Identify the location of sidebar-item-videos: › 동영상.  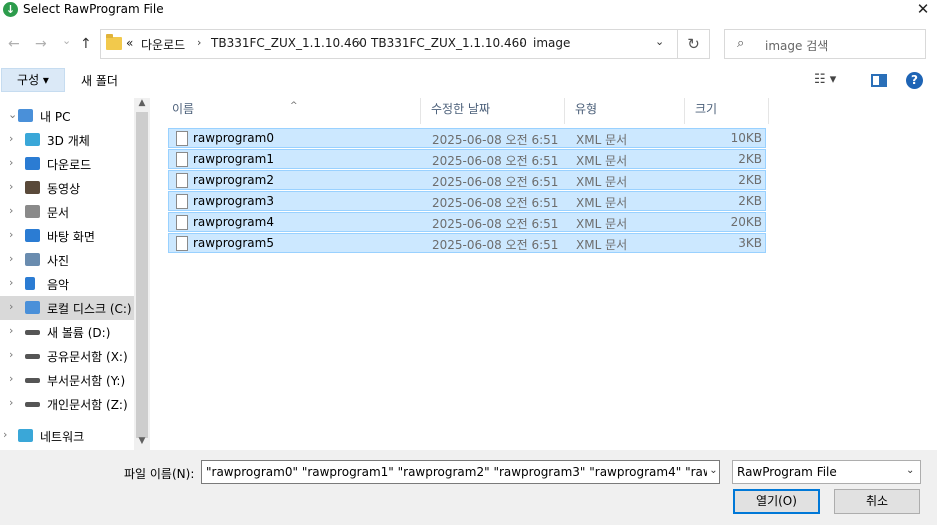
(67, 188).